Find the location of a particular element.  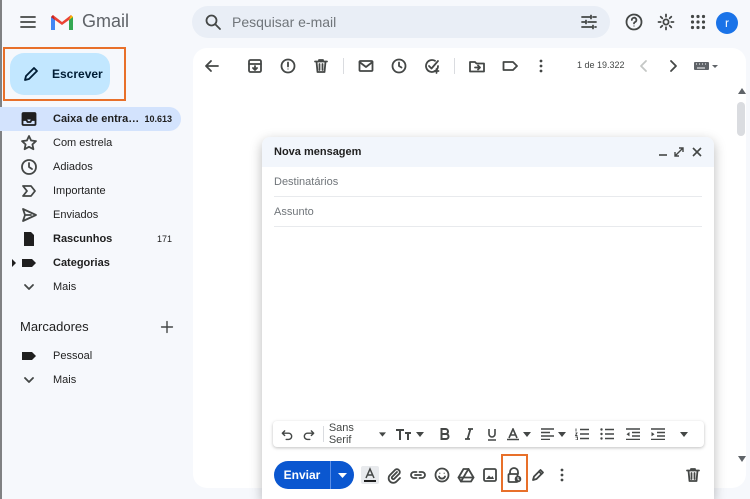

redo-button is located at coordinates (309, 434).